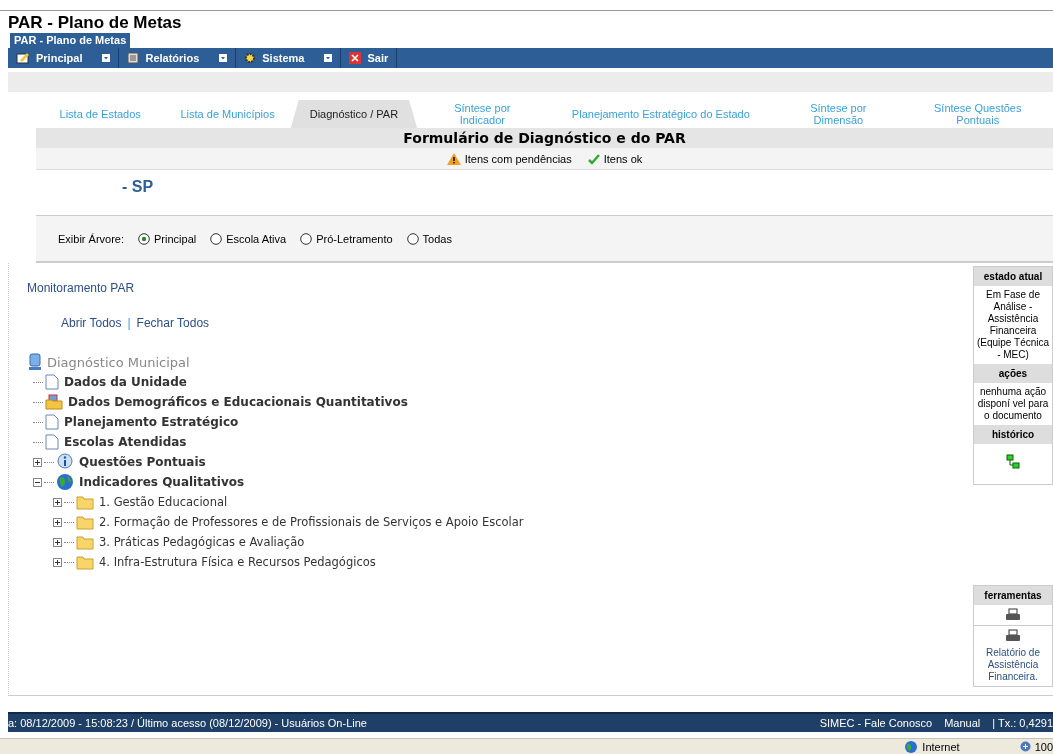 The height and width of the screenshot is (754, 1053). What do you see at coordinates (1013, 373) in the screenshot?
I see `panel-heading: ações` at bounding box center [1013, 373].